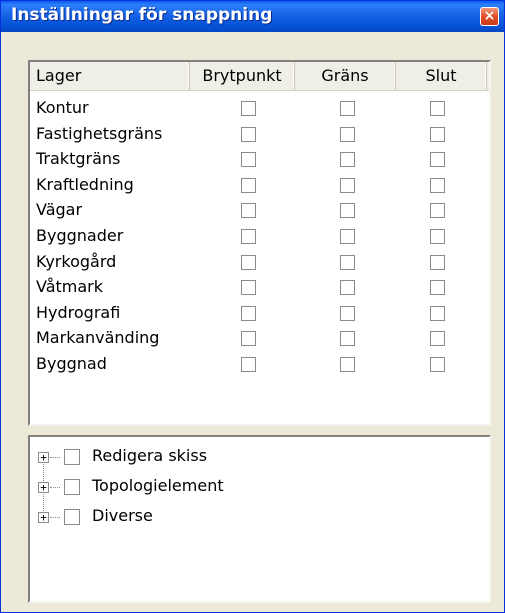 The width and height of the screenshot is (505, 613). What do you see at coordinates (345, 76) in the screenshot?
I see `column-header-edge: Gräns` at bounding box center [345, 76].